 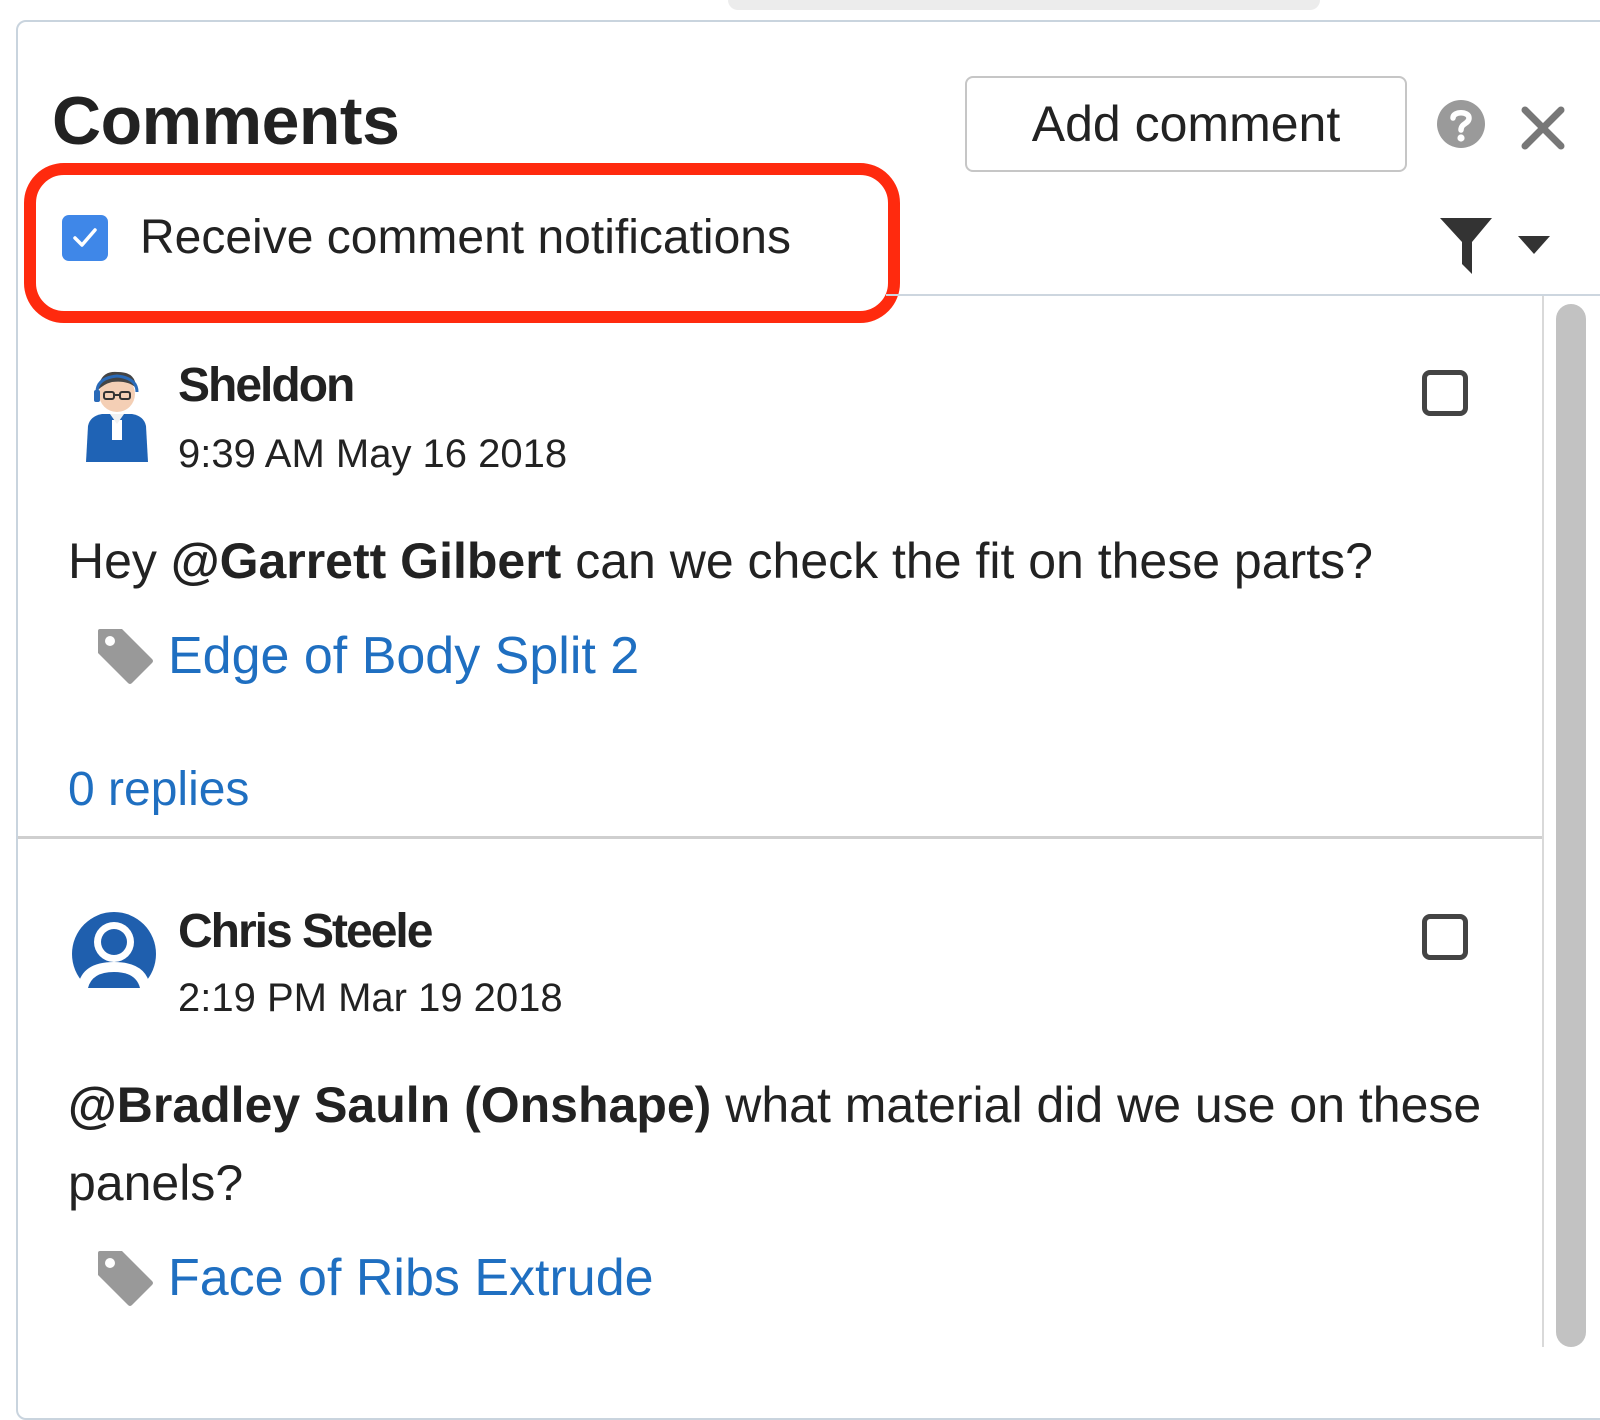 What do you see at coordinates (226, 121) in the screenshot?
I see `panel-title: Comments` at bounding box center [226, 121].